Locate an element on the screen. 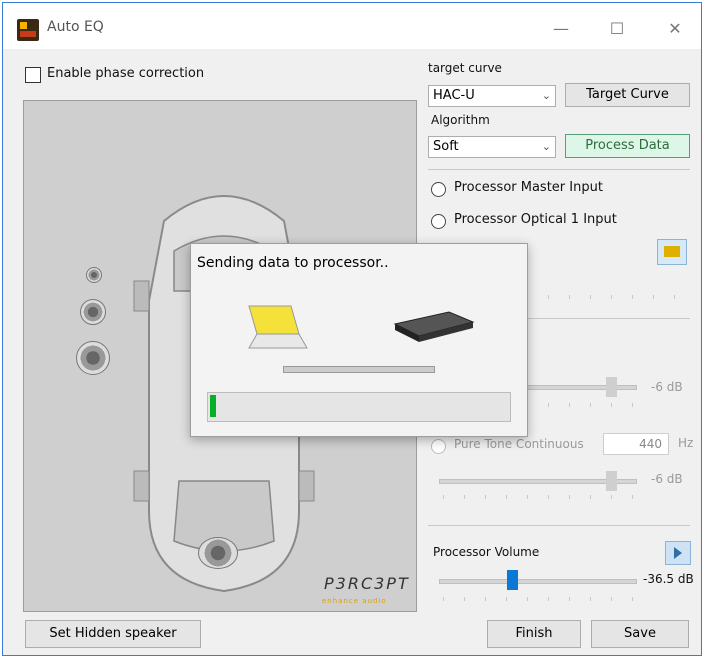 This screenshot has height=662, width=707. set-hidden-speaker-button: Set Hidden speaker is located at coordinates (113, 634).